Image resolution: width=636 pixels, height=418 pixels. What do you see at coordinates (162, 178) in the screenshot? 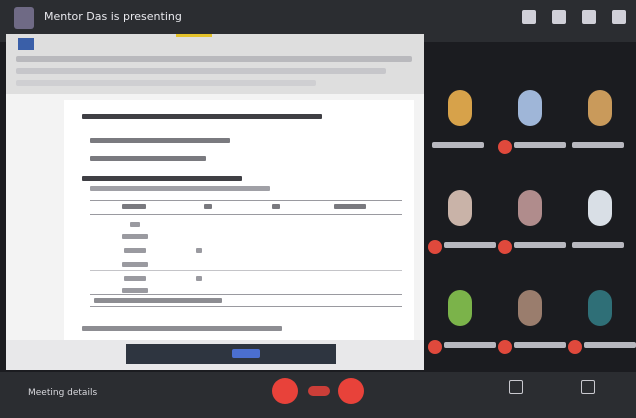
I see `doc-subheading-line` at bounding box center [162, 178].